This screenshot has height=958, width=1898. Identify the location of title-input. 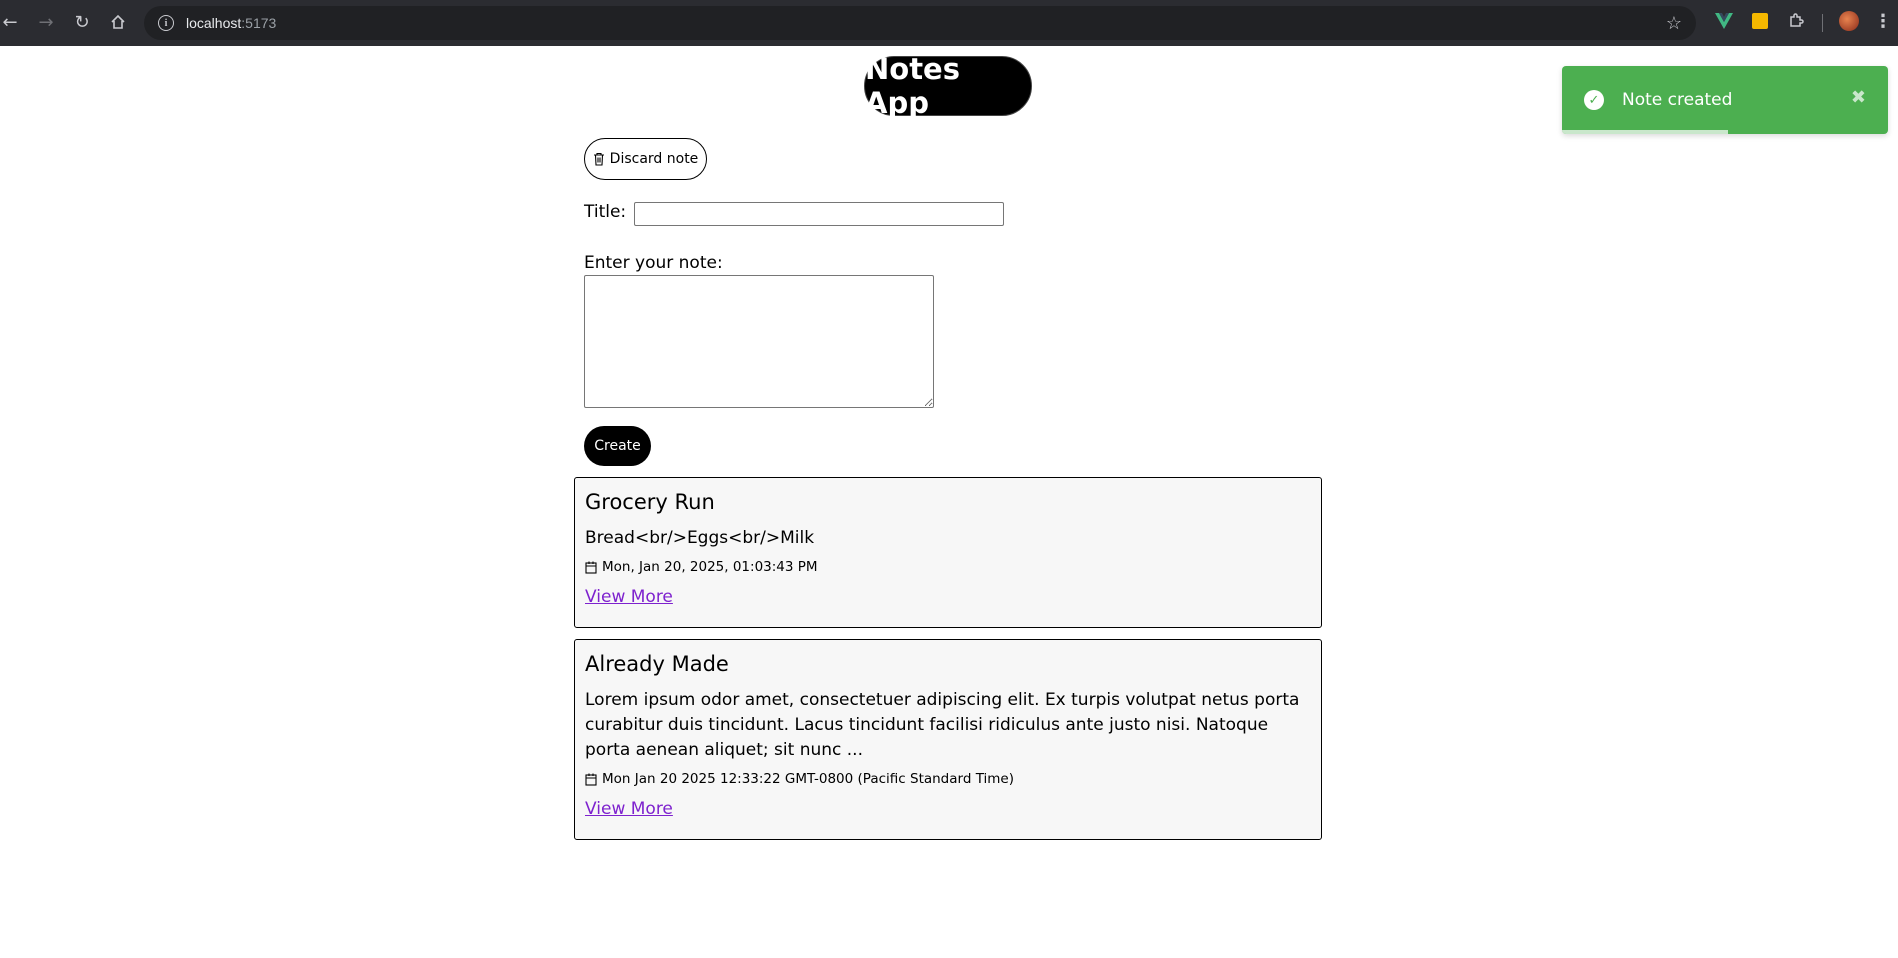
(819, 214).